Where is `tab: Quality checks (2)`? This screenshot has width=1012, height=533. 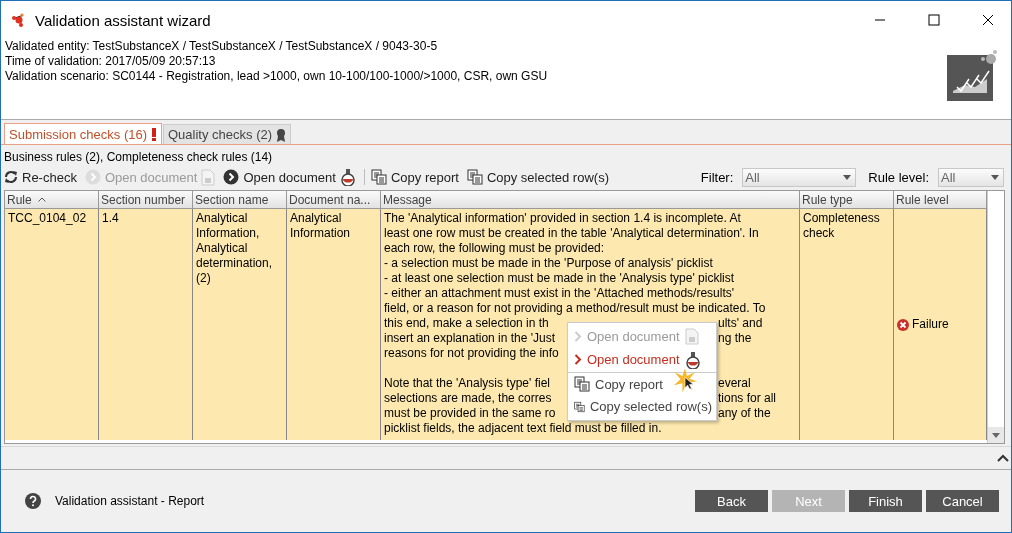 tab: Quality checks (2) is located at coordinates (227, 134).